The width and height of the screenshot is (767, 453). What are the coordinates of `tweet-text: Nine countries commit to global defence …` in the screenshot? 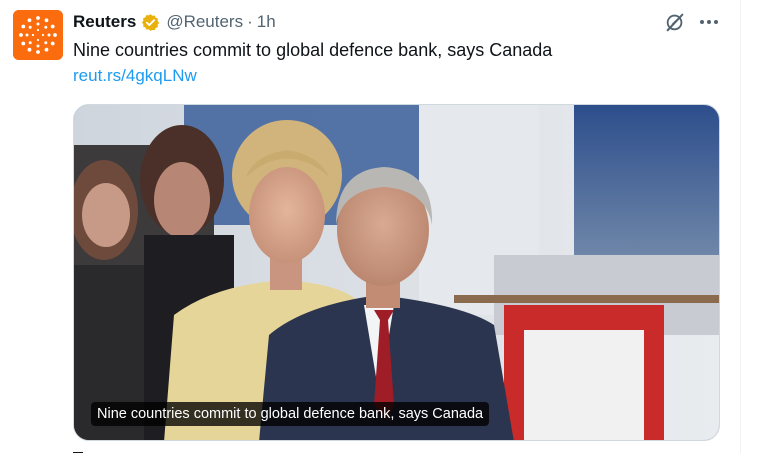 It's located at (313, 50).